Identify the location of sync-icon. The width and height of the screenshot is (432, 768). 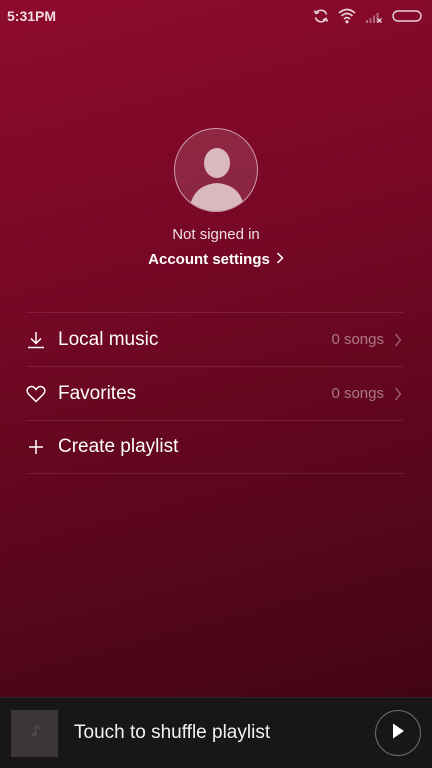
(321, 16).